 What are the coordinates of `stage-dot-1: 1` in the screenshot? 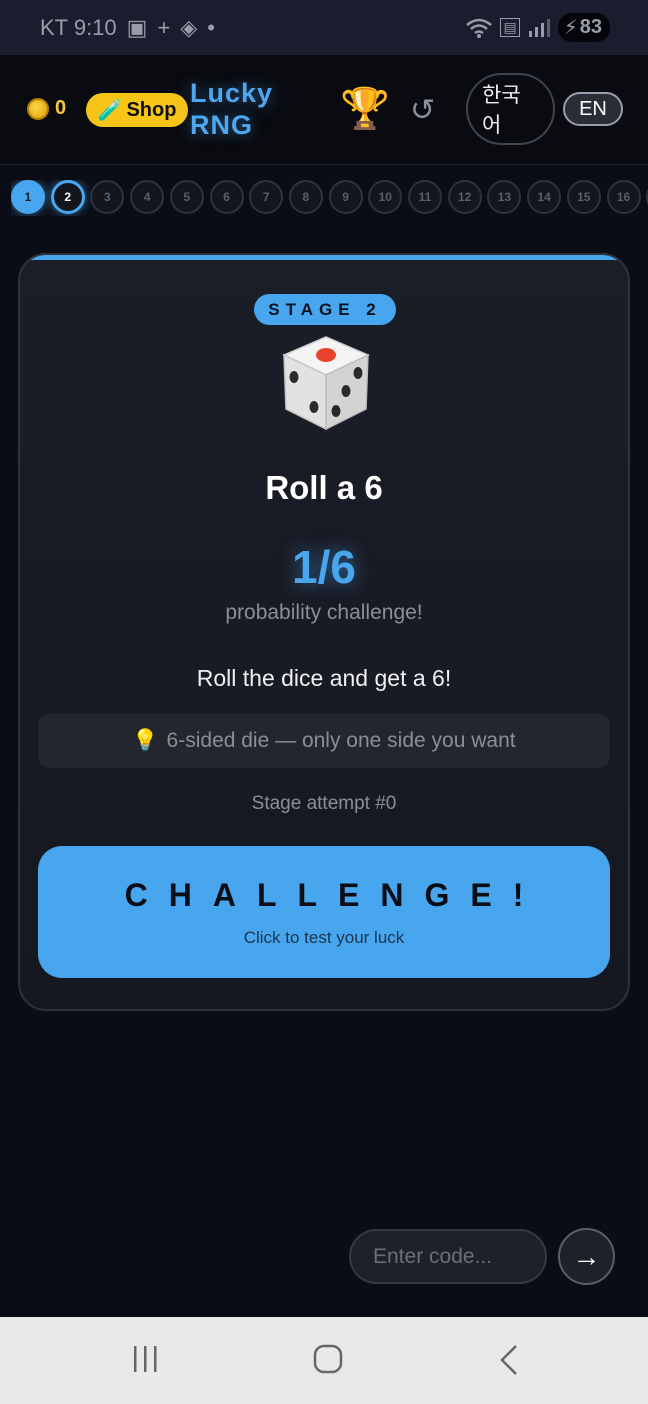 It's located at (28, 197).